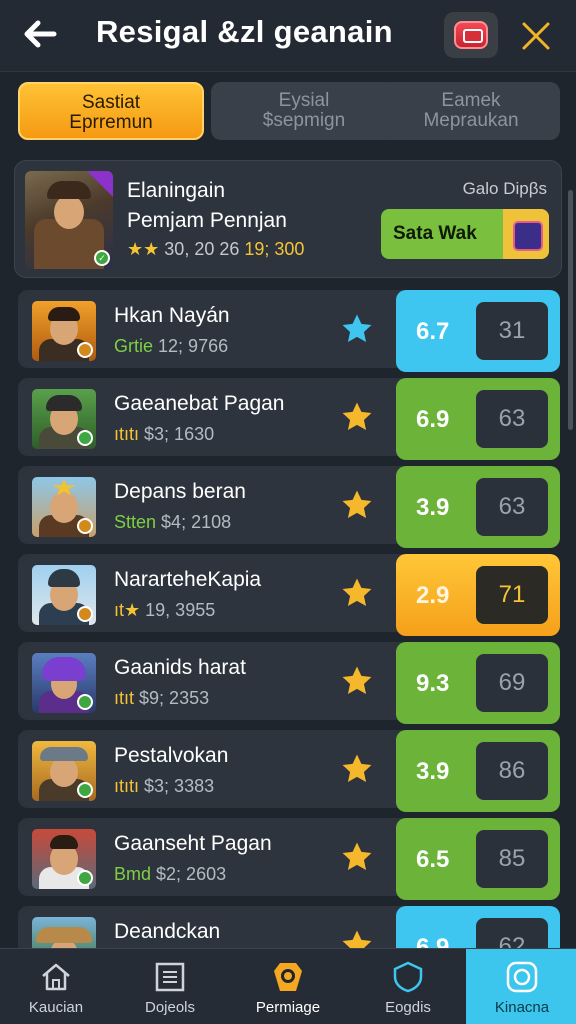 The height and width of the screenshot is (1024, 576). I want to click on list-item: Depans beran Stten $4; 2108 3.9 63, so click(289, 507).